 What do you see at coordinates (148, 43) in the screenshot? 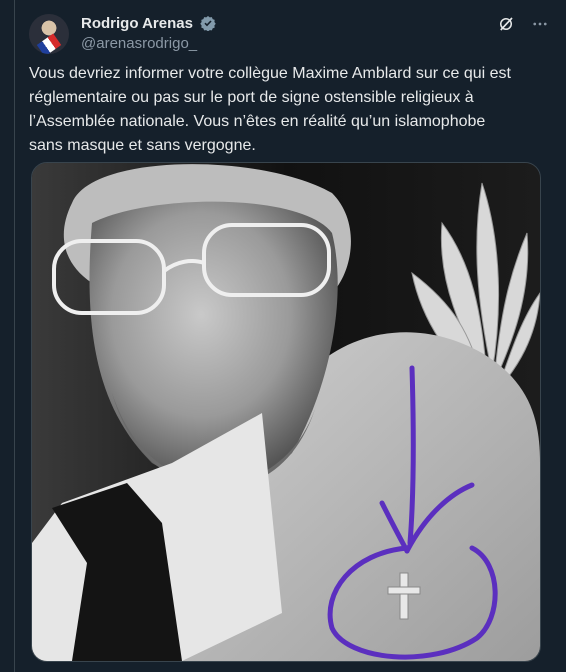
I see `author-handle: @arenasrodrigo_` at bounding box center [148, 43].